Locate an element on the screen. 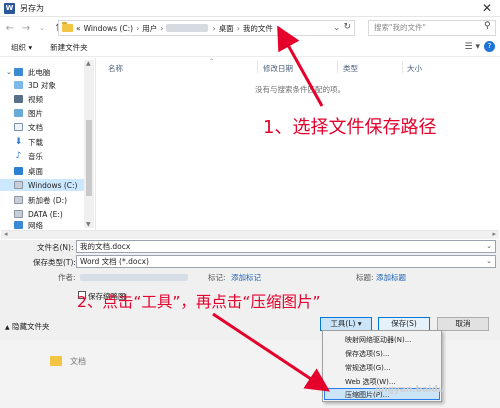  column-header-name: 名称 is located at coordinates (115, 68).